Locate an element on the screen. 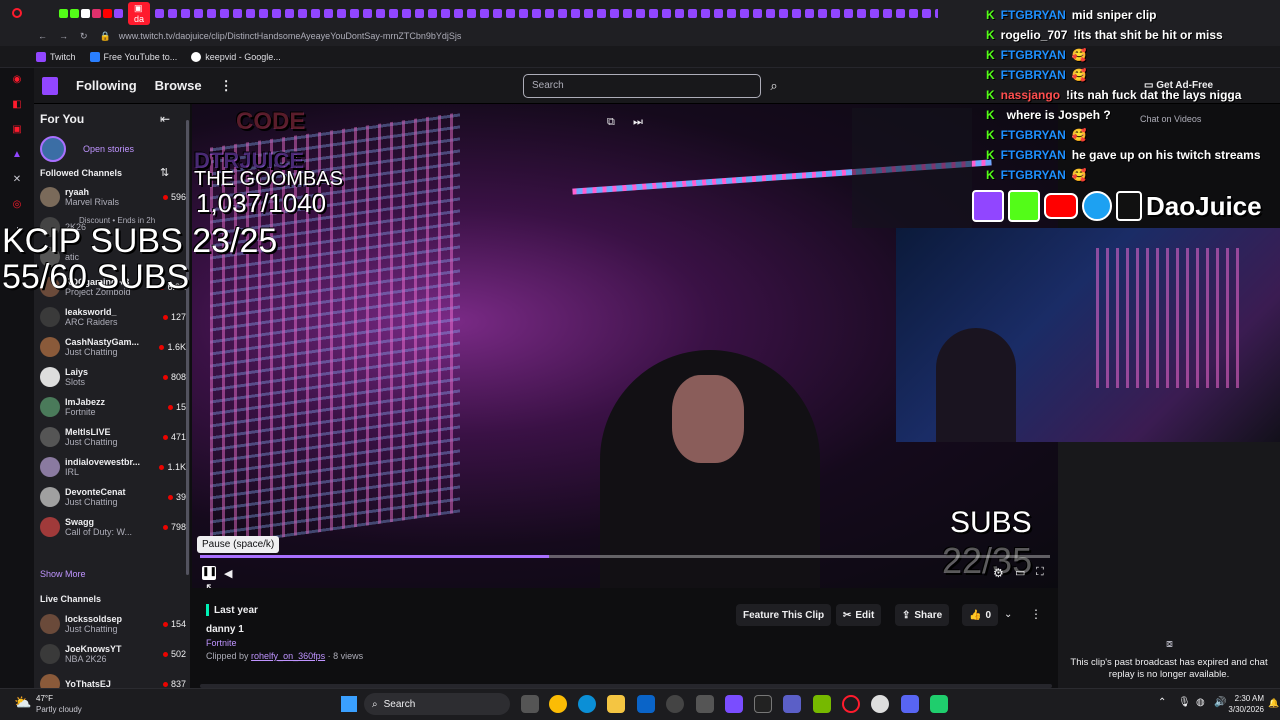 The image size is (1280, 720). chat-message: Kwhere is Jospeh ? is located at coordinates (1048, 115).